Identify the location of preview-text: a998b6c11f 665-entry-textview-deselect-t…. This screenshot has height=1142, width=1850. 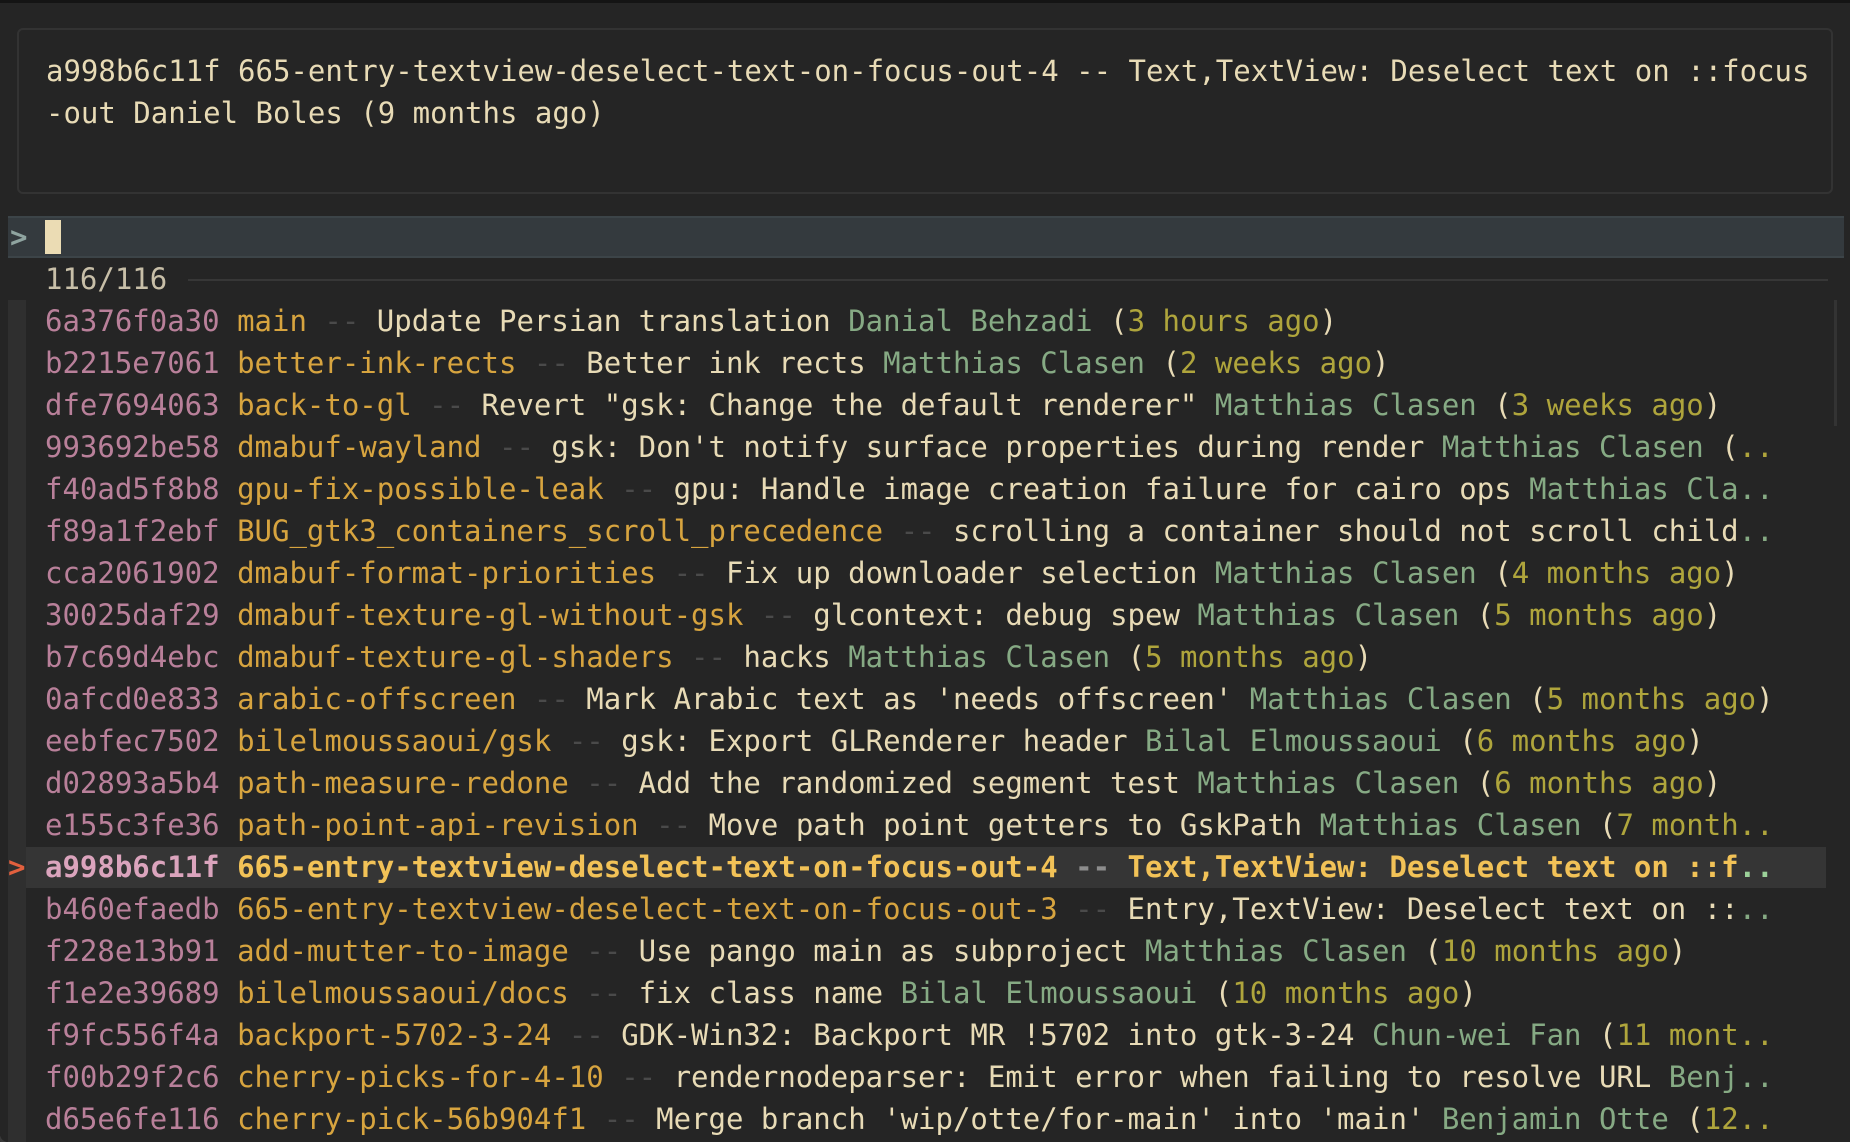
(928, 92).